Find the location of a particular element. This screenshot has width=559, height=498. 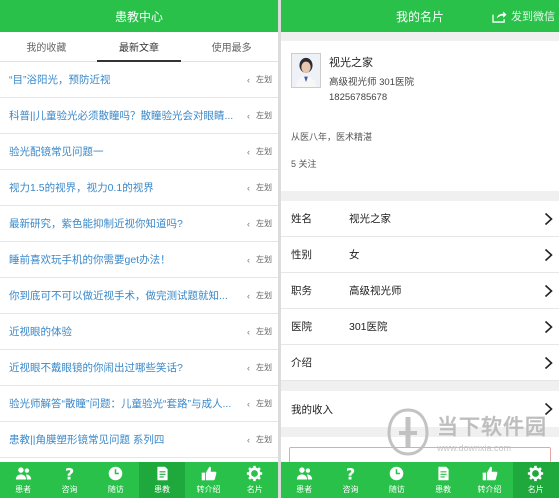

document-icon is located at coordinates (443, 473).